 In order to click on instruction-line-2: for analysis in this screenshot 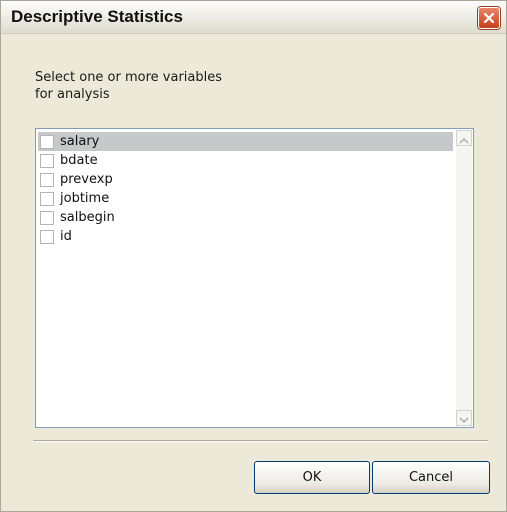, I will do `click(72, 94)`.